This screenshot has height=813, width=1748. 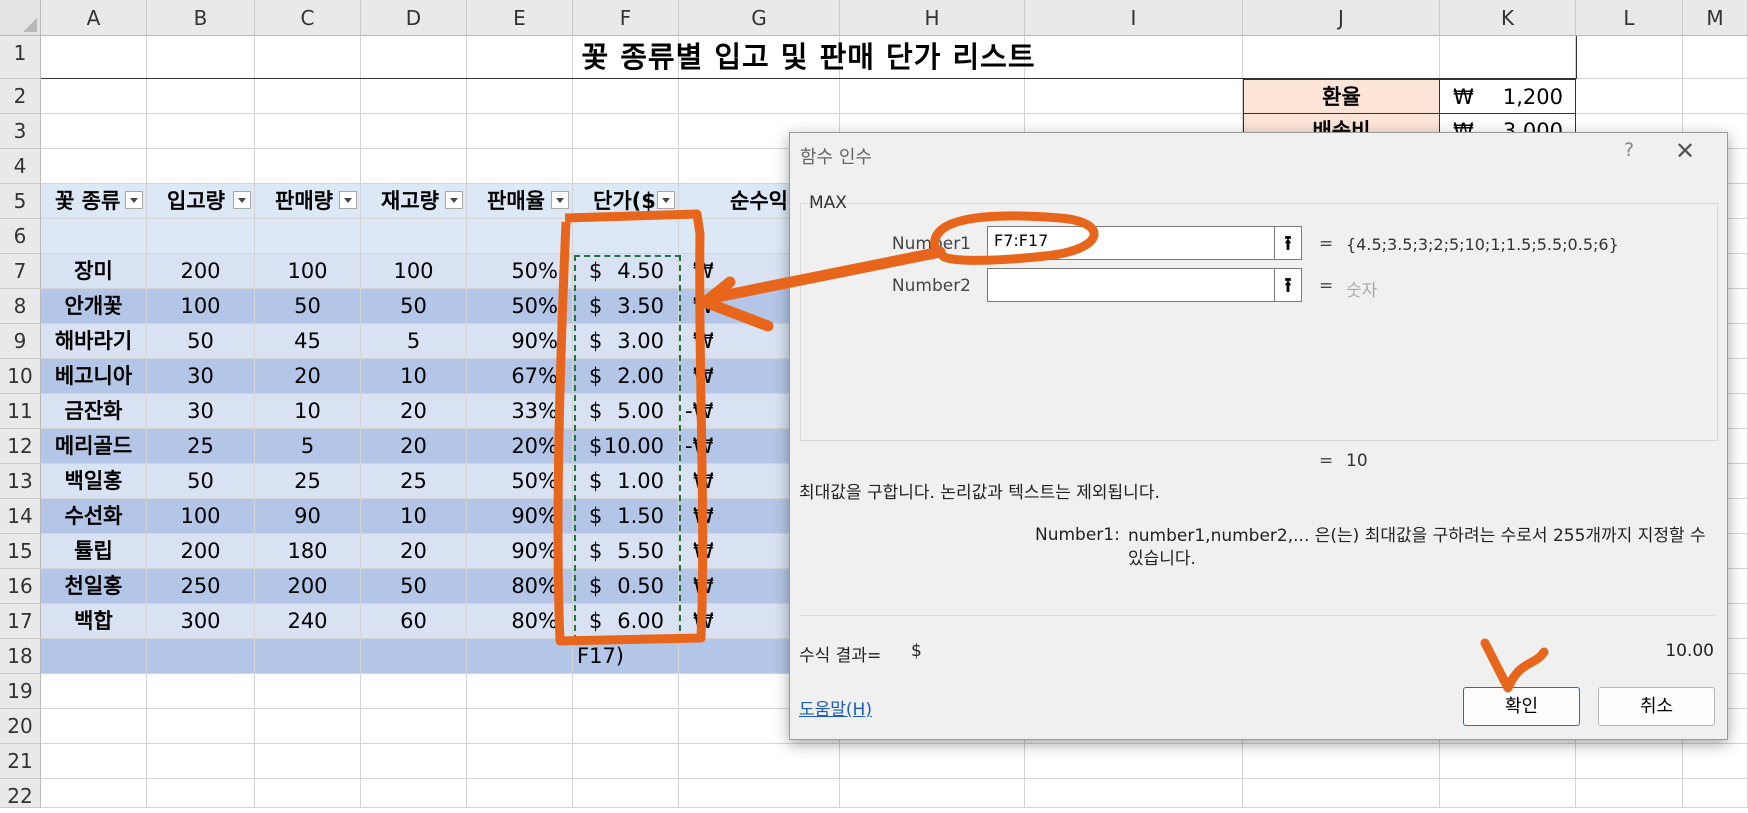 What do you see at coordinates (414, 586) in the screenshot?
I see `stock-cell: 50` at bounding box center [414, 586].